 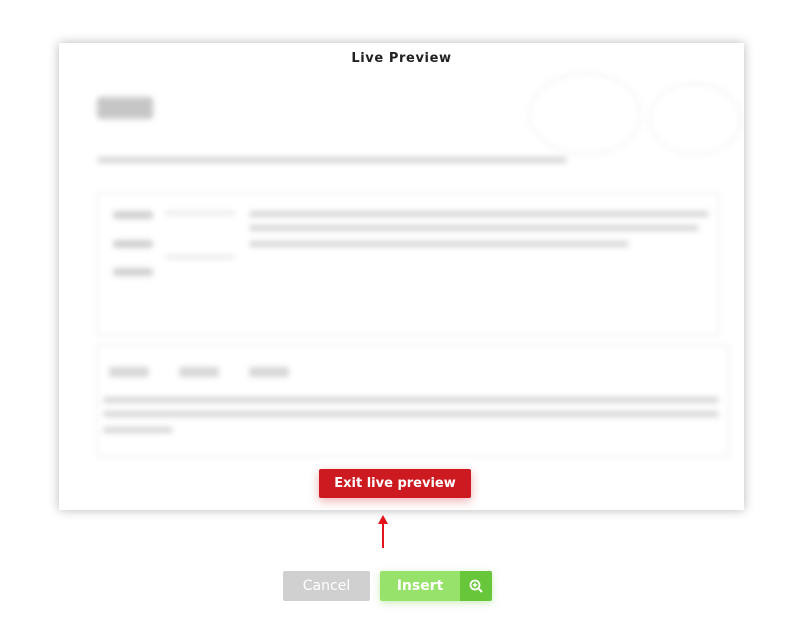 I want to click on zoom-in-icon, so click(x=476, y=586).